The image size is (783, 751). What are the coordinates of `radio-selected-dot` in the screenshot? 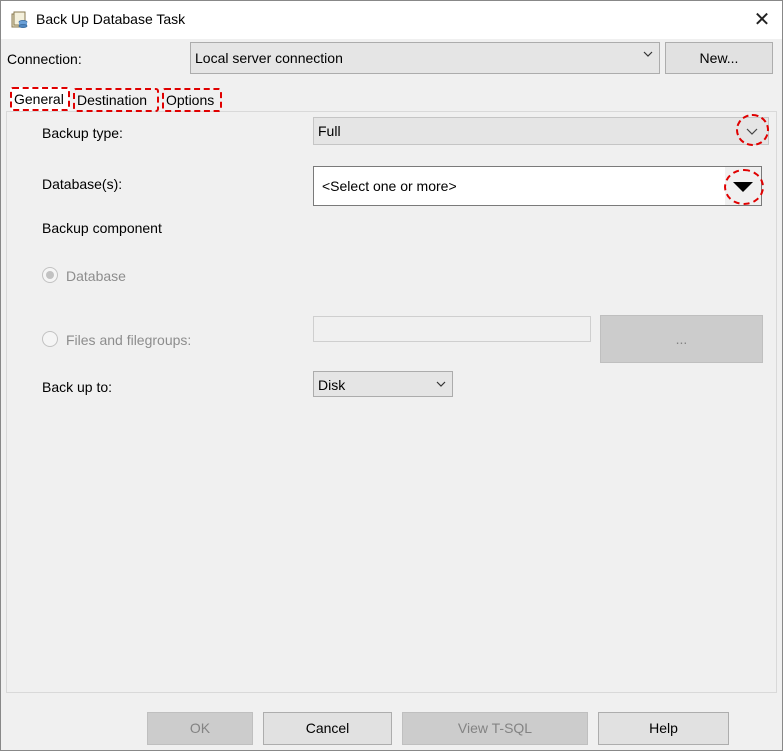 It's located at (50, 275).